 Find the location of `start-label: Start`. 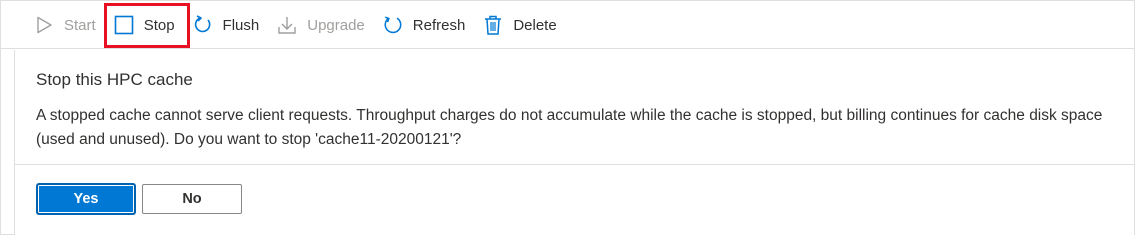

start-label: Start is located at coordinates (80, 25).